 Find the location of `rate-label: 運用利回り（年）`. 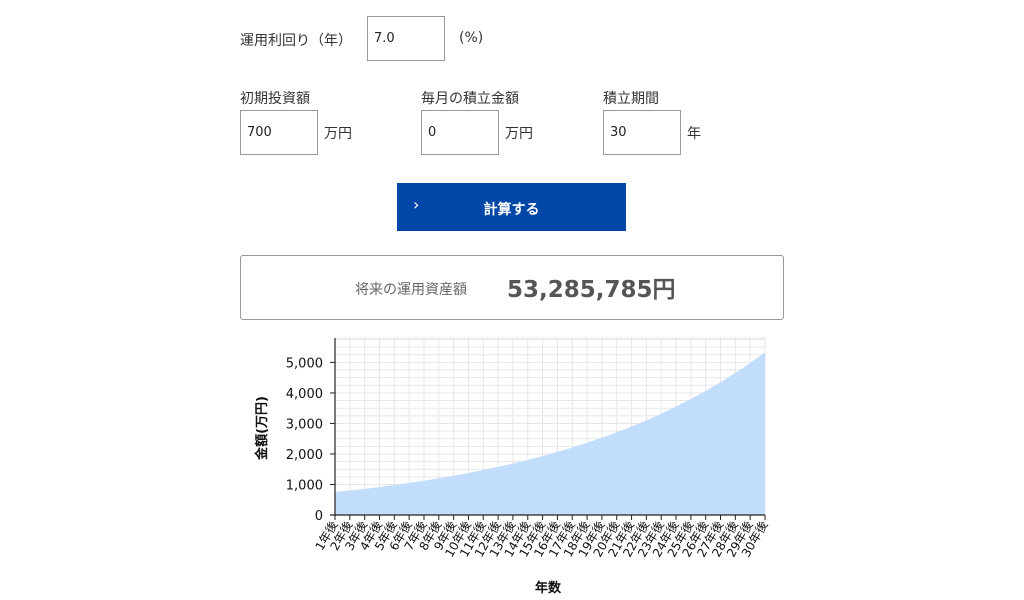

rate-label: 運用利回り（年） is located at coordinates (296, 41).